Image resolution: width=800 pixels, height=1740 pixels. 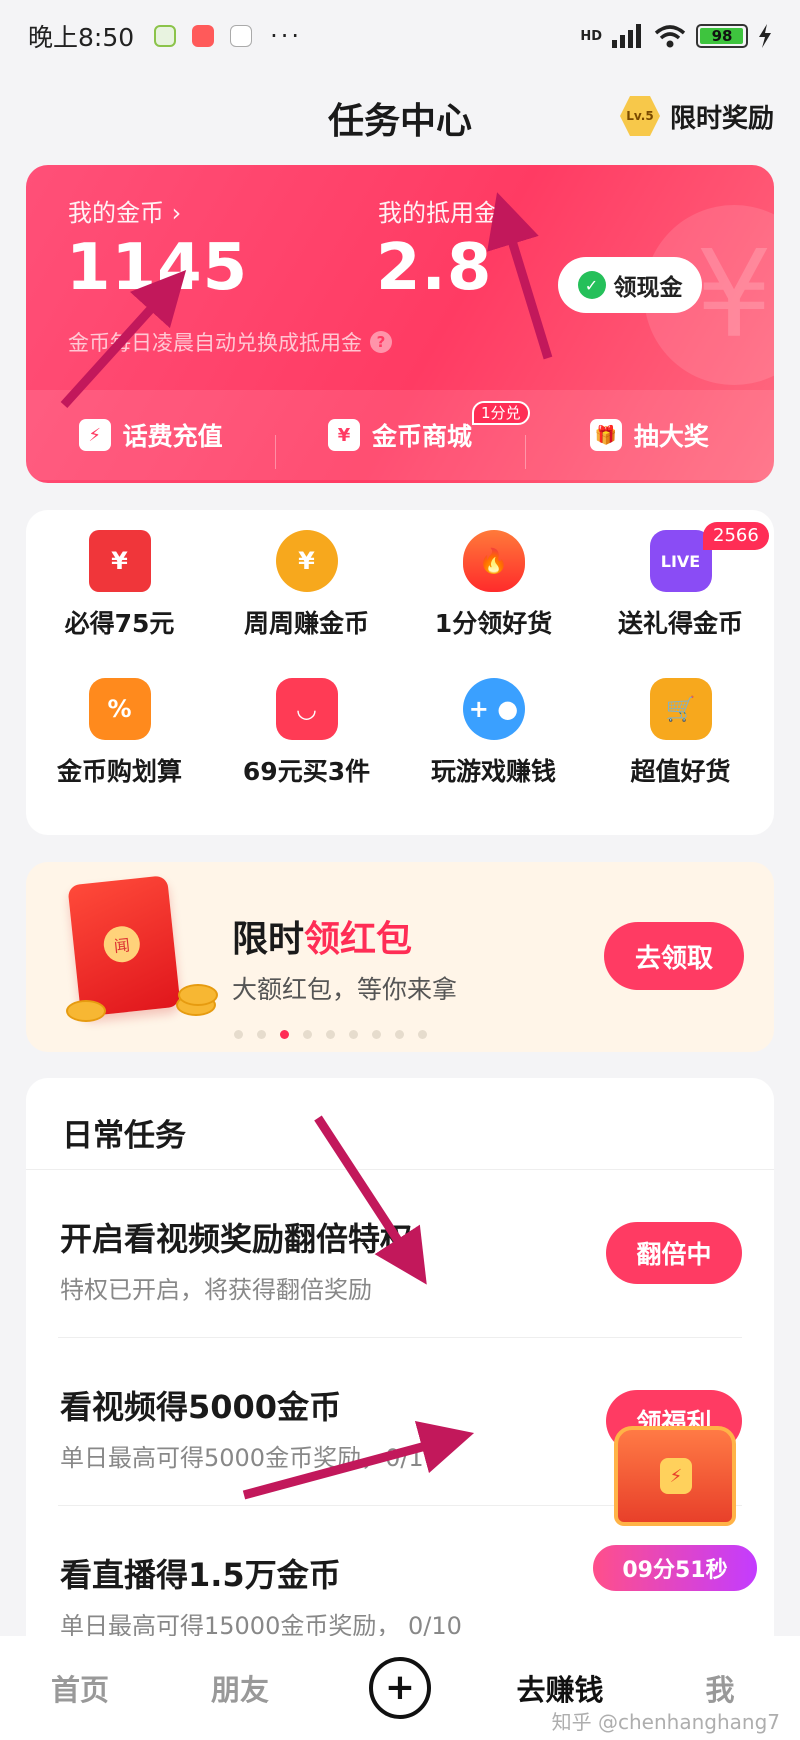 What do you see at coordinates (200, 1575) in the screenshot?
I see `task-title: 看直播得1.5万金币` at bounding box center [200, 1575].